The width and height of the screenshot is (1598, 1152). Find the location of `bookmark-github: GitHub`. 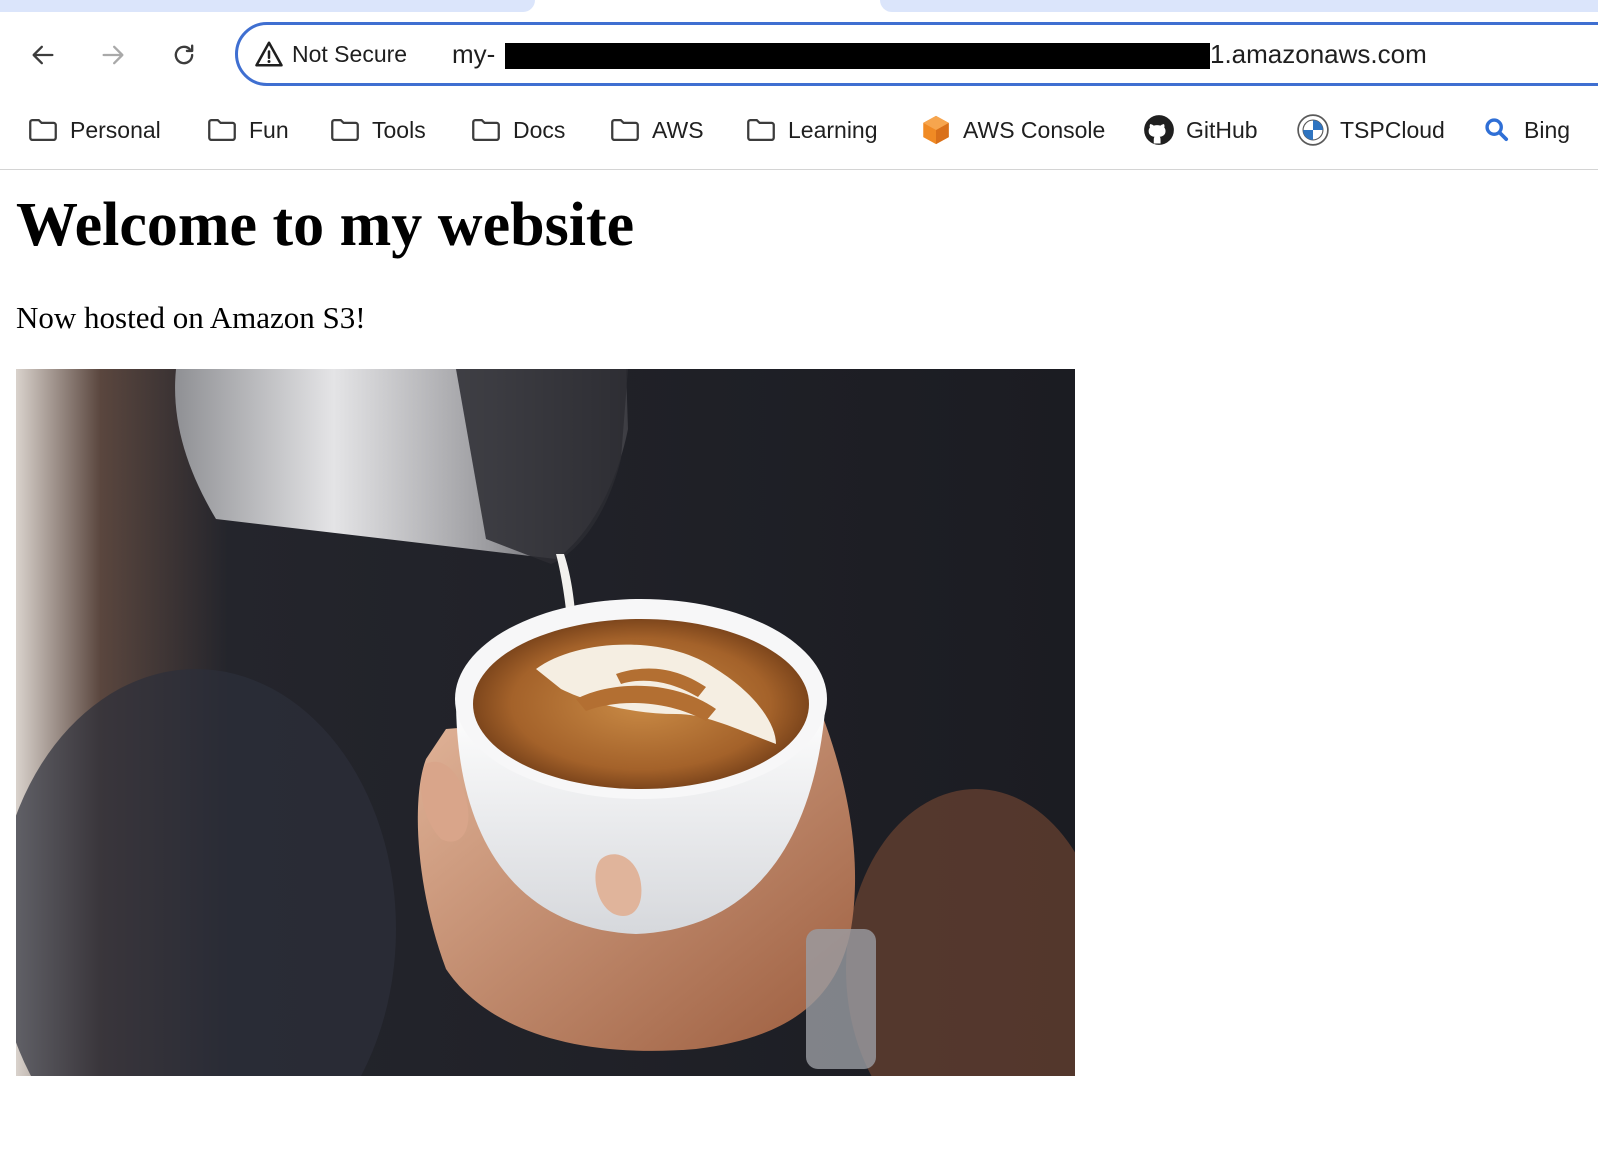

bookmark-github: GitHub is located at coordinates (1200, 130).